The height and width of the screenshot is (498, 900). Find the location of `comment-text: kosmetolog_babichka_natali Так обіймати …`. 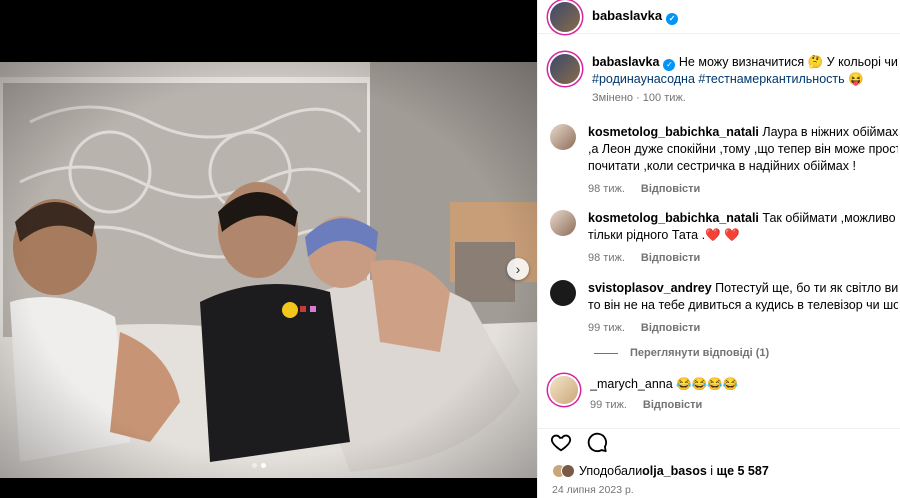

comment-text: kosmetolog_babichka_natali Так обіймати … is located at coordinates (743, 238).